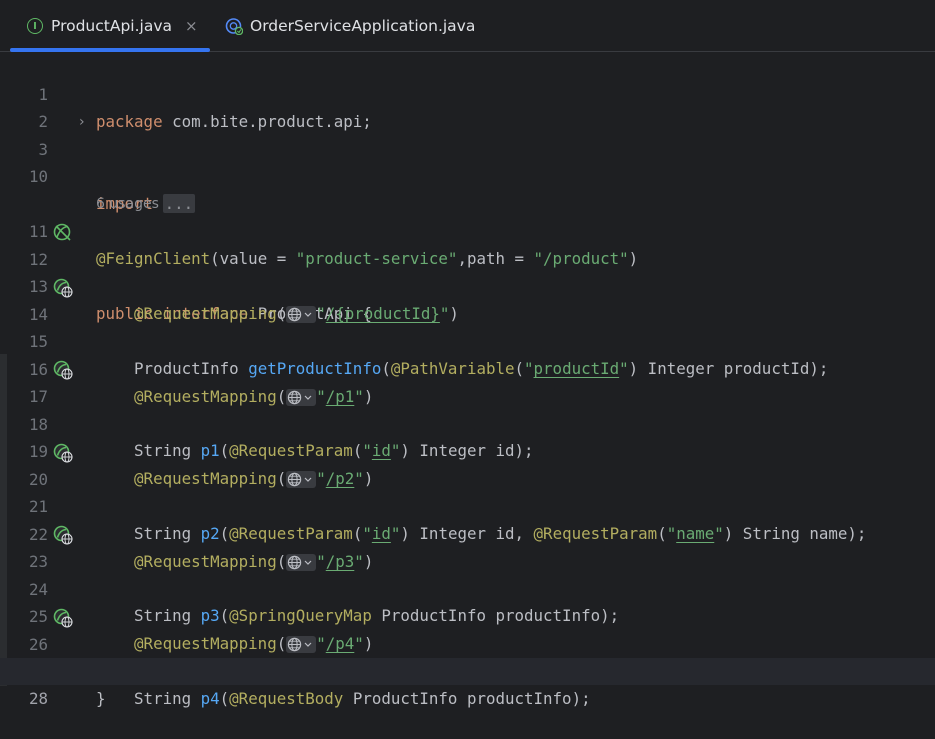  I want to click on code-text: String, so click(167, 698).